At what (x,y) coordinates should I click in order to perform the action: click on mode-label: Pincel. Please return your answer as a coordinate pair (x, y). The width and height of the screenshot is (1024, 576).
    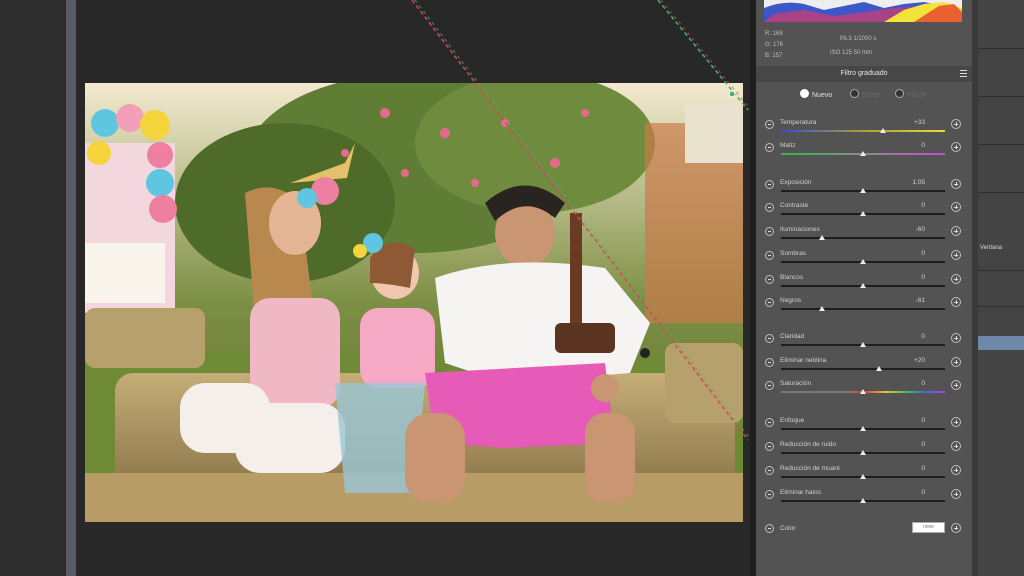
    Looking at the image, I should click on (917, 95).